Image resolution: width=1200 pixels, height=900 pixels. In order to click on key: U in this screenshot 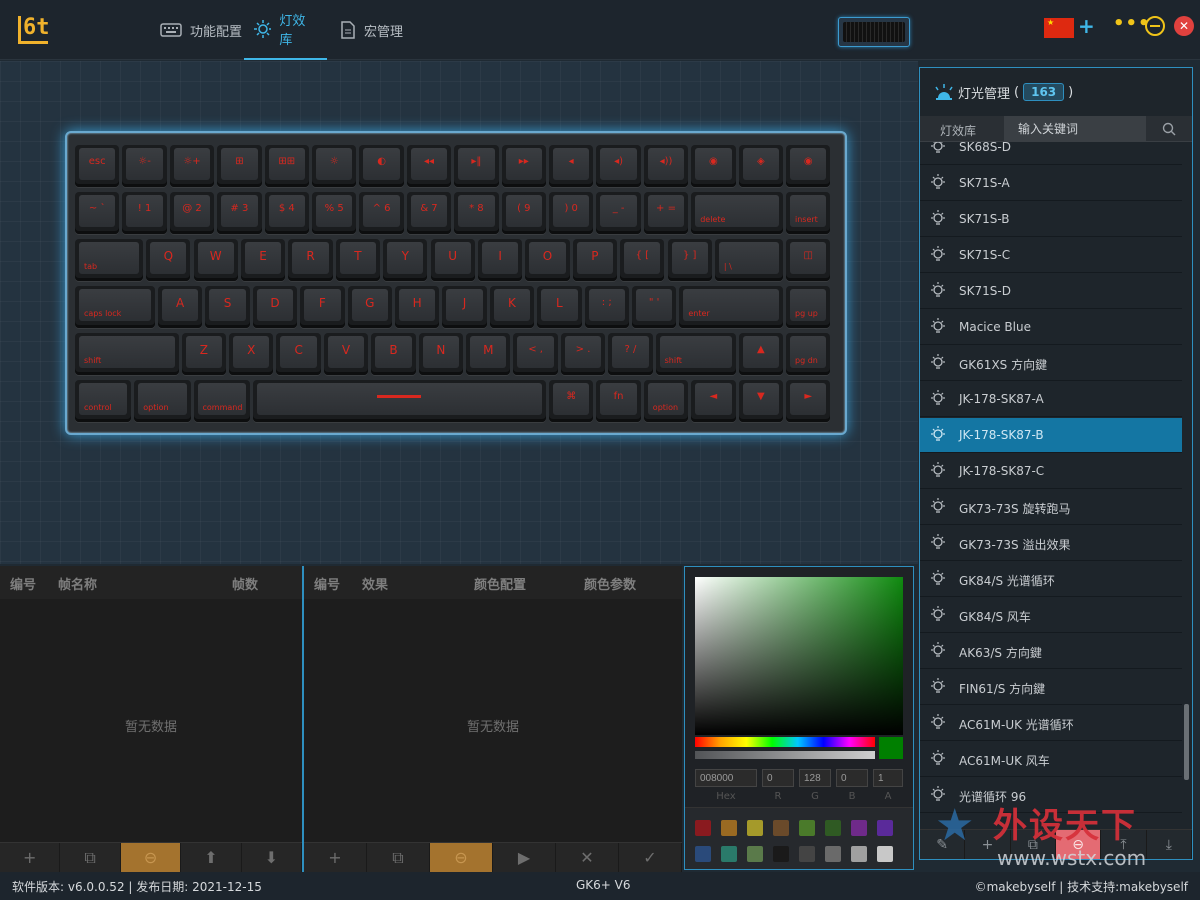, I will do `click(452, 260)`.